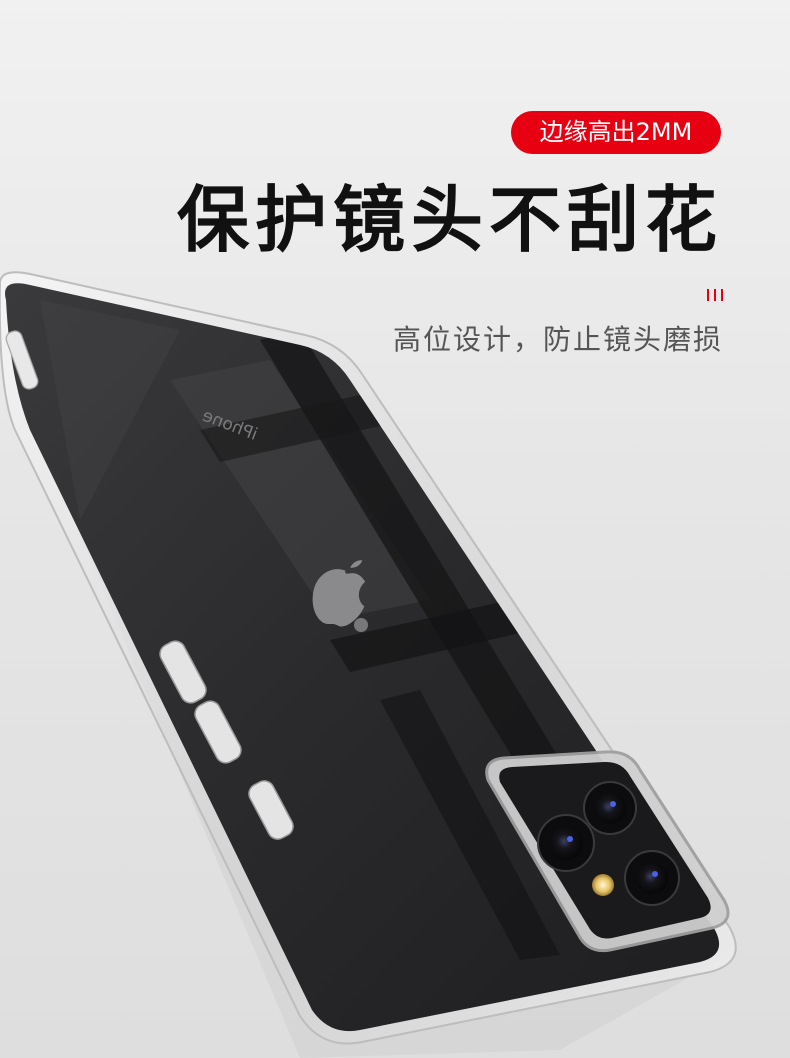 The image size is (790, 1058). Describe the element at coordinates (449, 220) in the screenshot. I see `headline-title: 保护镜头不刮花` at that location.